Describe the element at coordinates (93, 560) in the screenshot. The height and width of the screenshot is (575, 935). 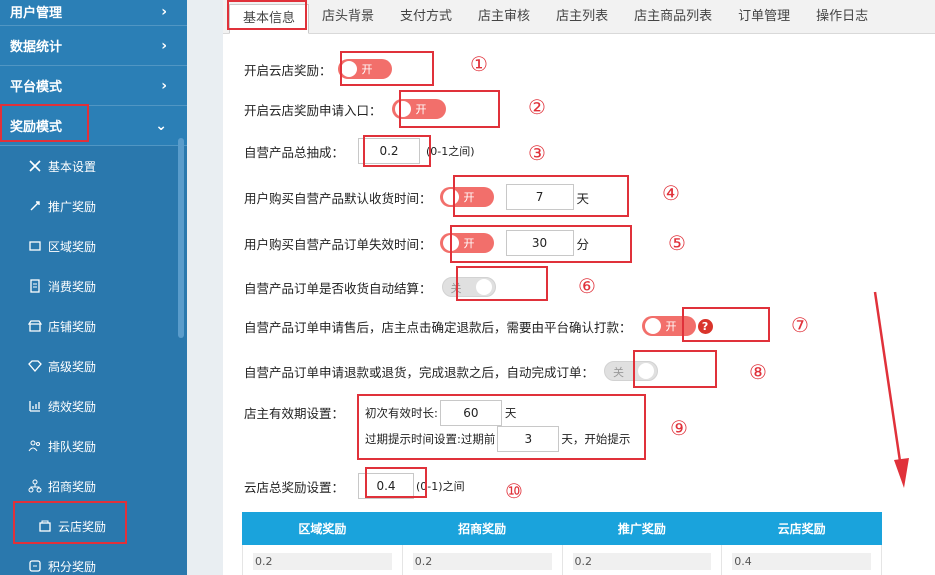
I see `sidebar-item-points-reward: 积分奖励` at that location.